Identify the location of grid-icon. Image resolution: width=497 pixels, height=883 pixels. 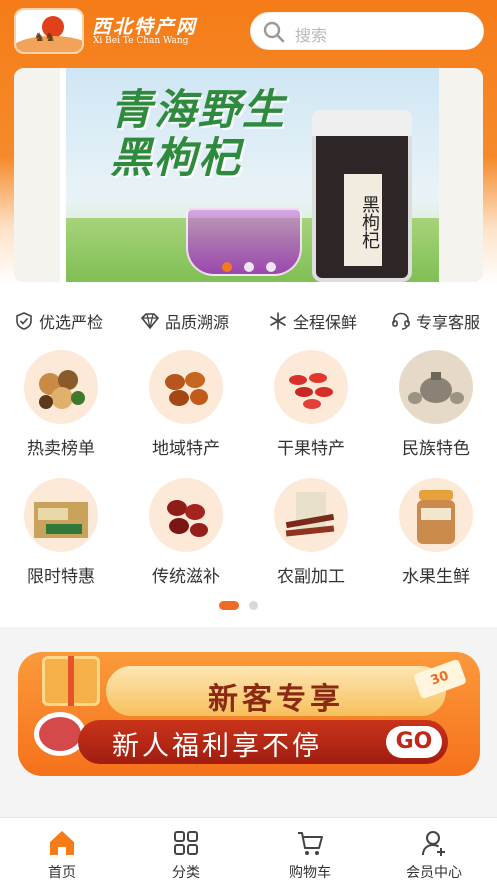
(186, 843).